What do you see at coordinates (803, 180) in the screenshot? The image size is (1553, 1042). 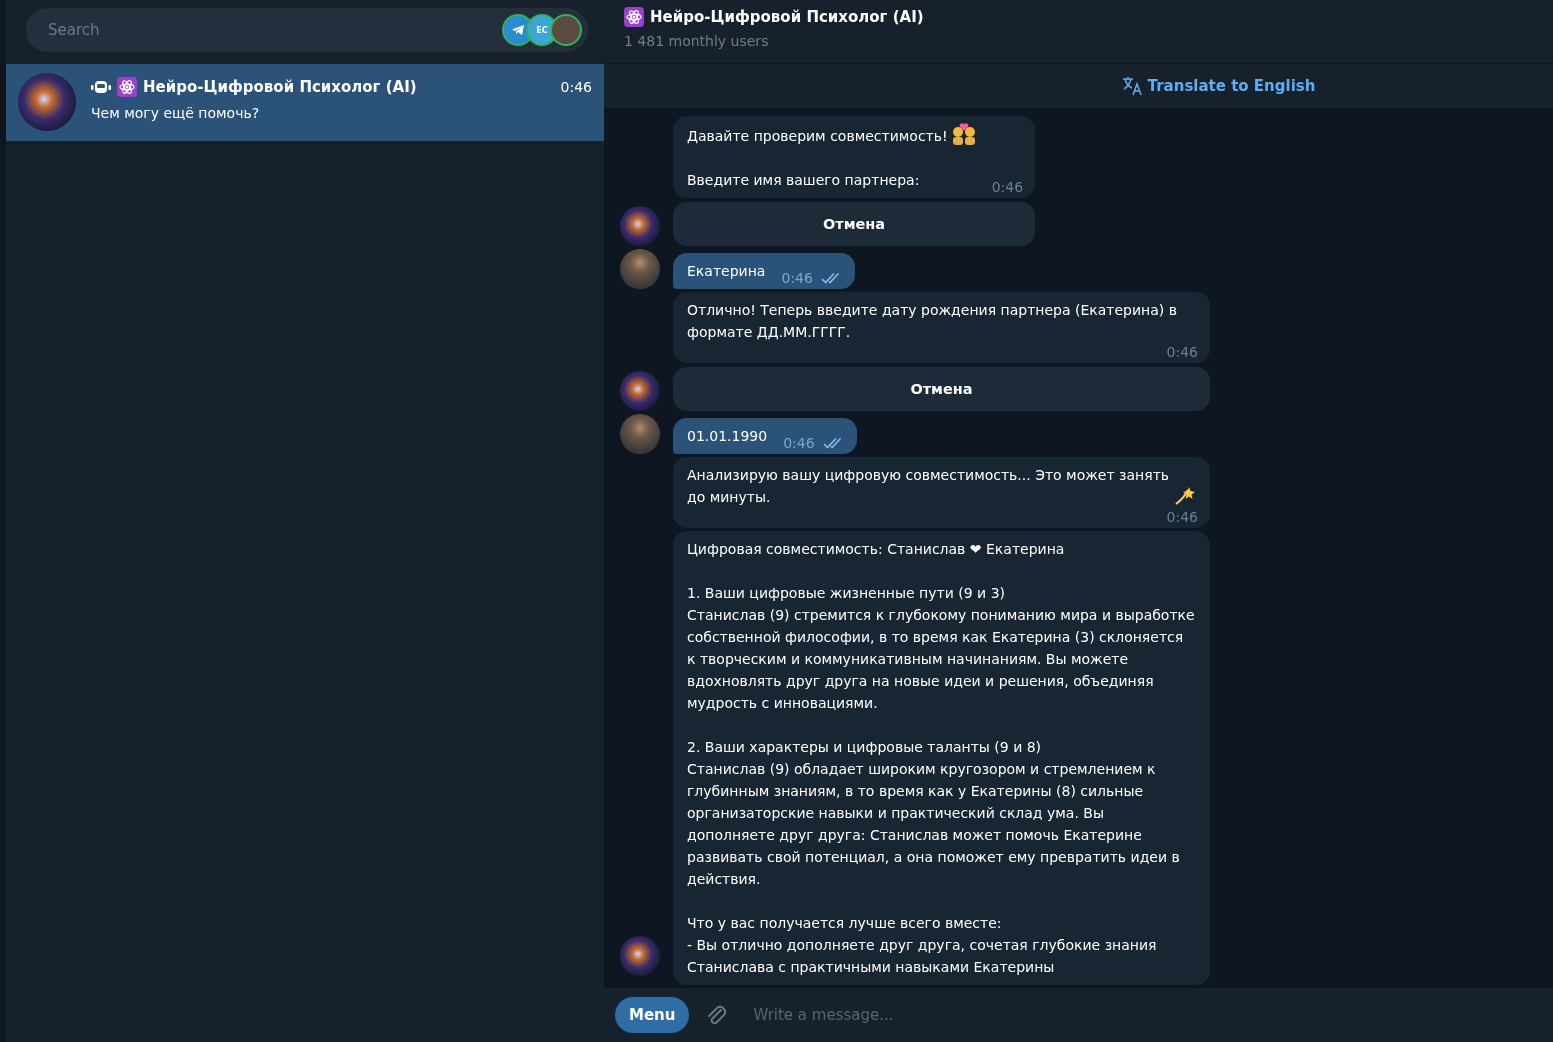 I see `message-text: Введите имя вашего партнера:` at bounding box center [803, 180].